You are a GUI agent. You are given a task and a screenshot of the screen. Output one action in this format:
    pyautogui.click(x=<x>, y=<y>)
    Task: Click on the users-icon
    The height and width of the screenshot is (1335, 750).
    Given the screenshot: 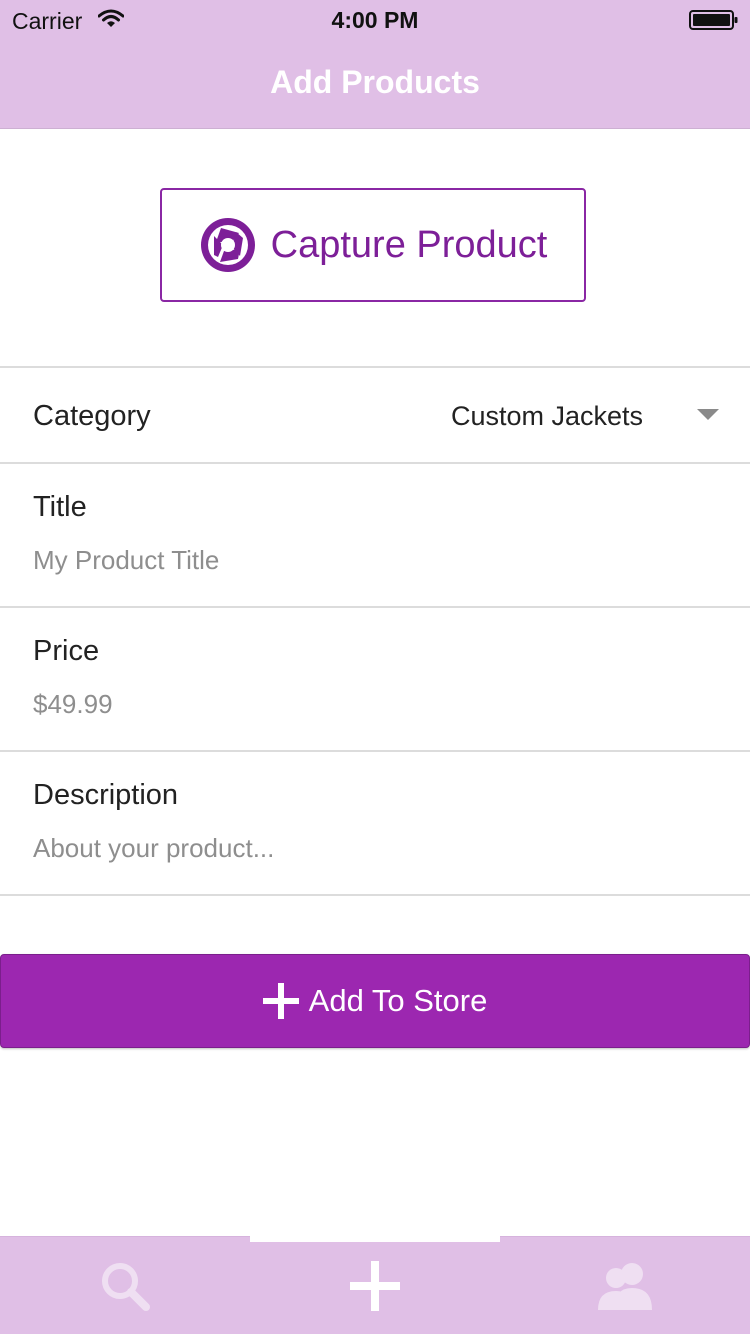 What is the action you would take?
    pyautogui.click(x=625, y=1286)
    